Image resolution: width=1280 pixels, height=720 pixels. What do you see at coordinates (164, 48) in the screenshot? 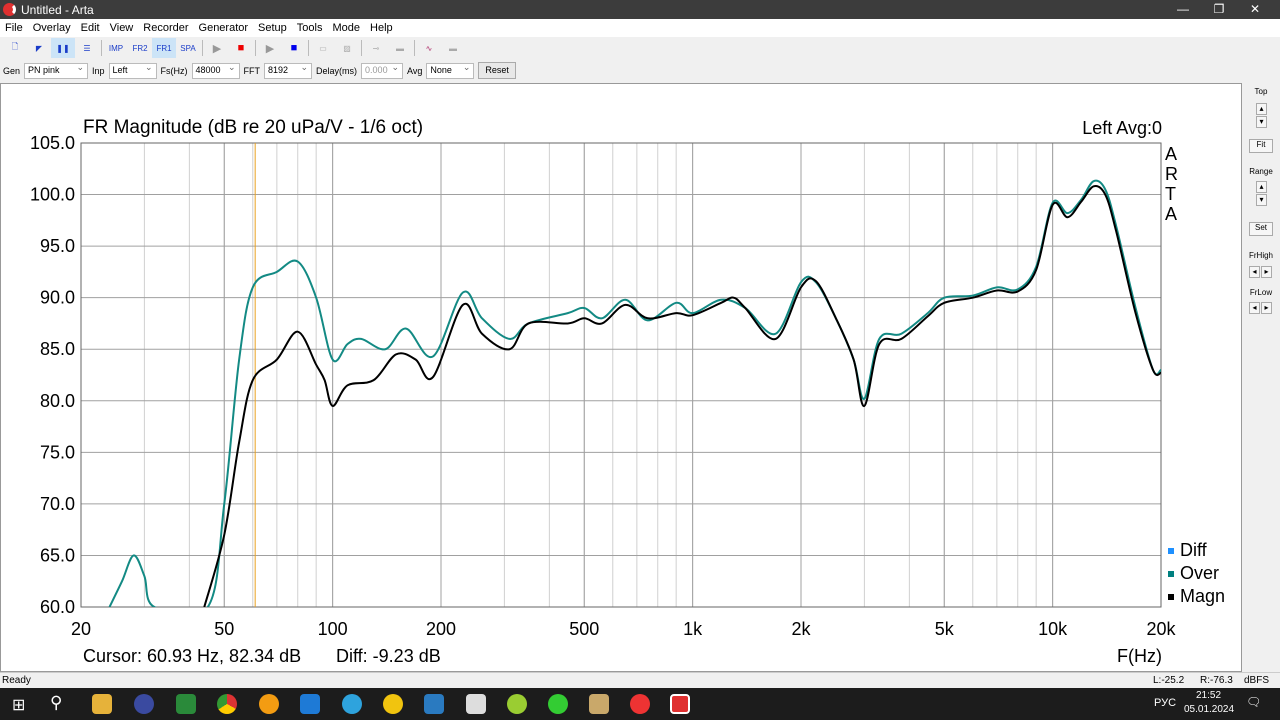
I see `fr1-button: FR1` at bounding box center [164, 48].